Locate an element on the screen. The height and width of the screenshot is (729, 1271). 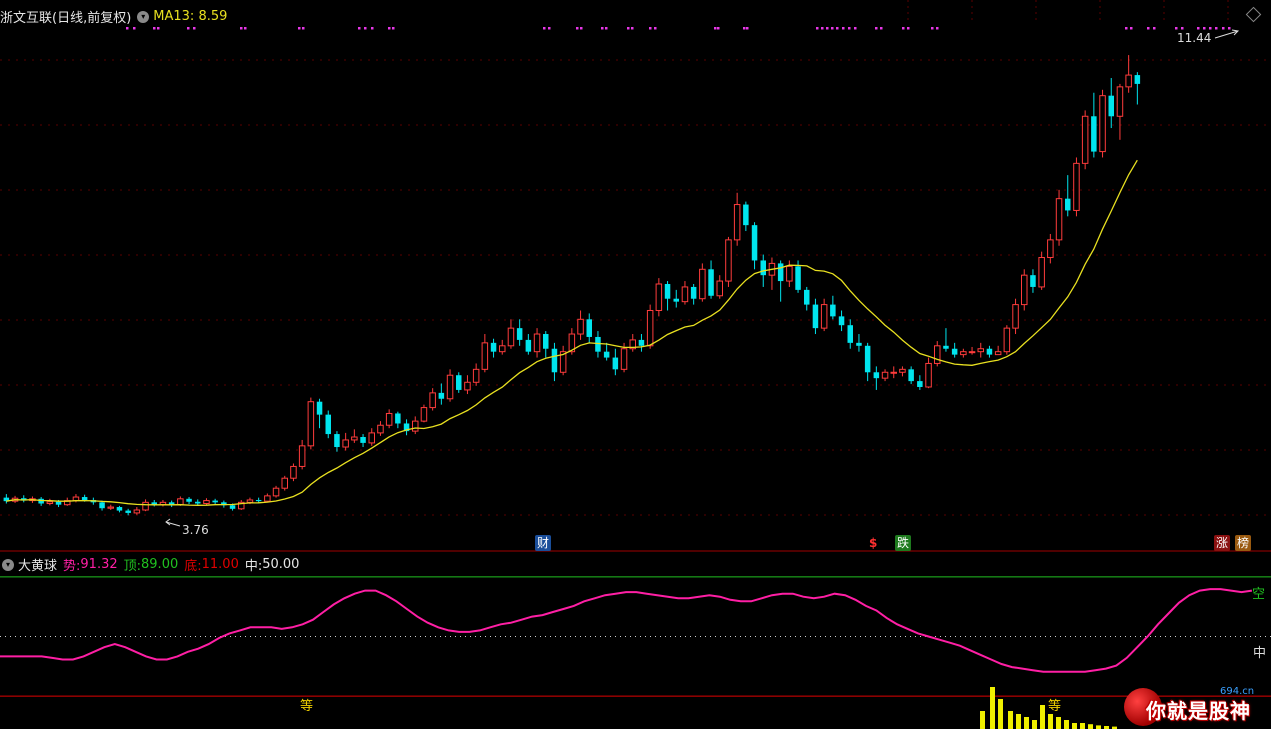
tag-die: 跌 is located at coordinates (903, 543).